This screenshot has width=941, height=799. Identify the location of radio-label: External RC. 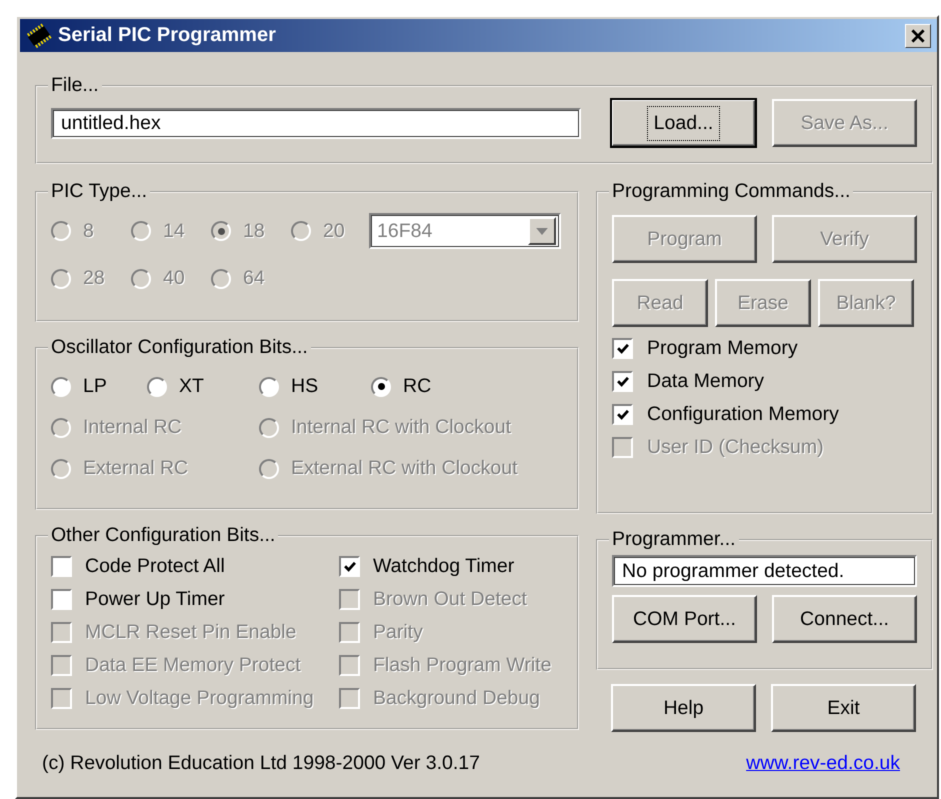
(135, 468).